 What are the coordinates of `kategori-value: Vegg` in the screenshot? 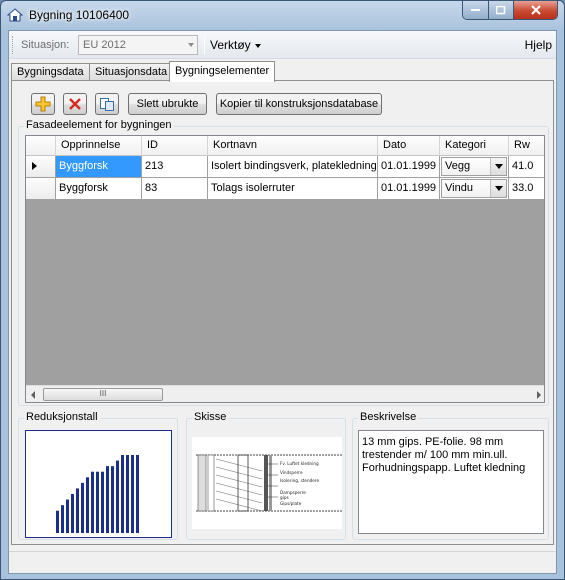 It's located at (458, 166).